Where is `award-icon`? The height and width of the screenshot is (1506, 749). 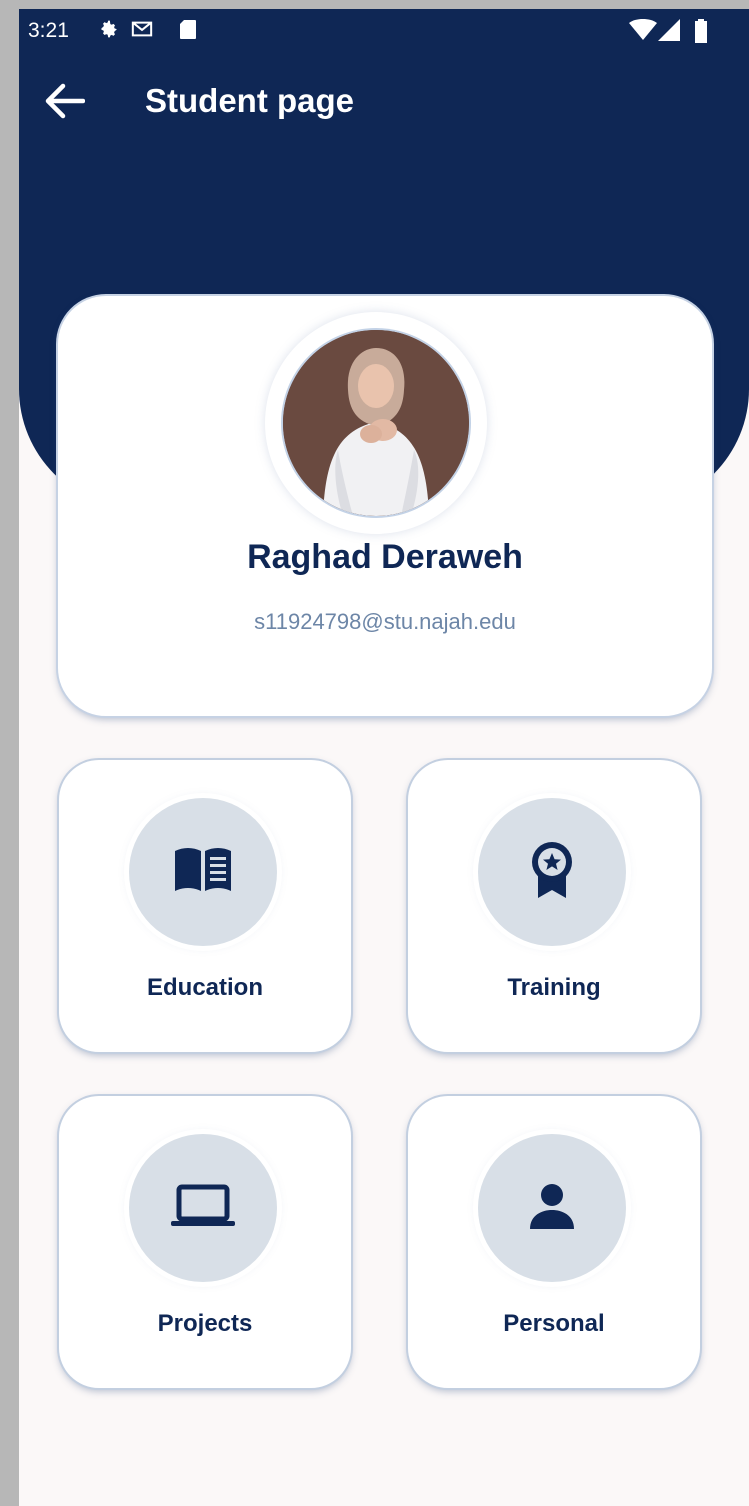 award-icon is located at coordinates (552, 872).